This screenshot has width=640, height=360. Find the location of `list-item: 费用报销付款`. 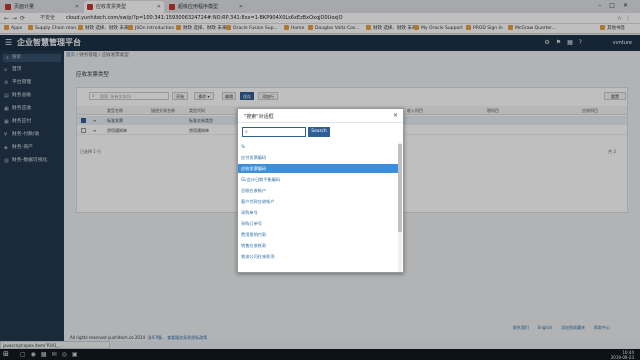

list-item: 费用报销付款 is located at coordinates (318, 234).